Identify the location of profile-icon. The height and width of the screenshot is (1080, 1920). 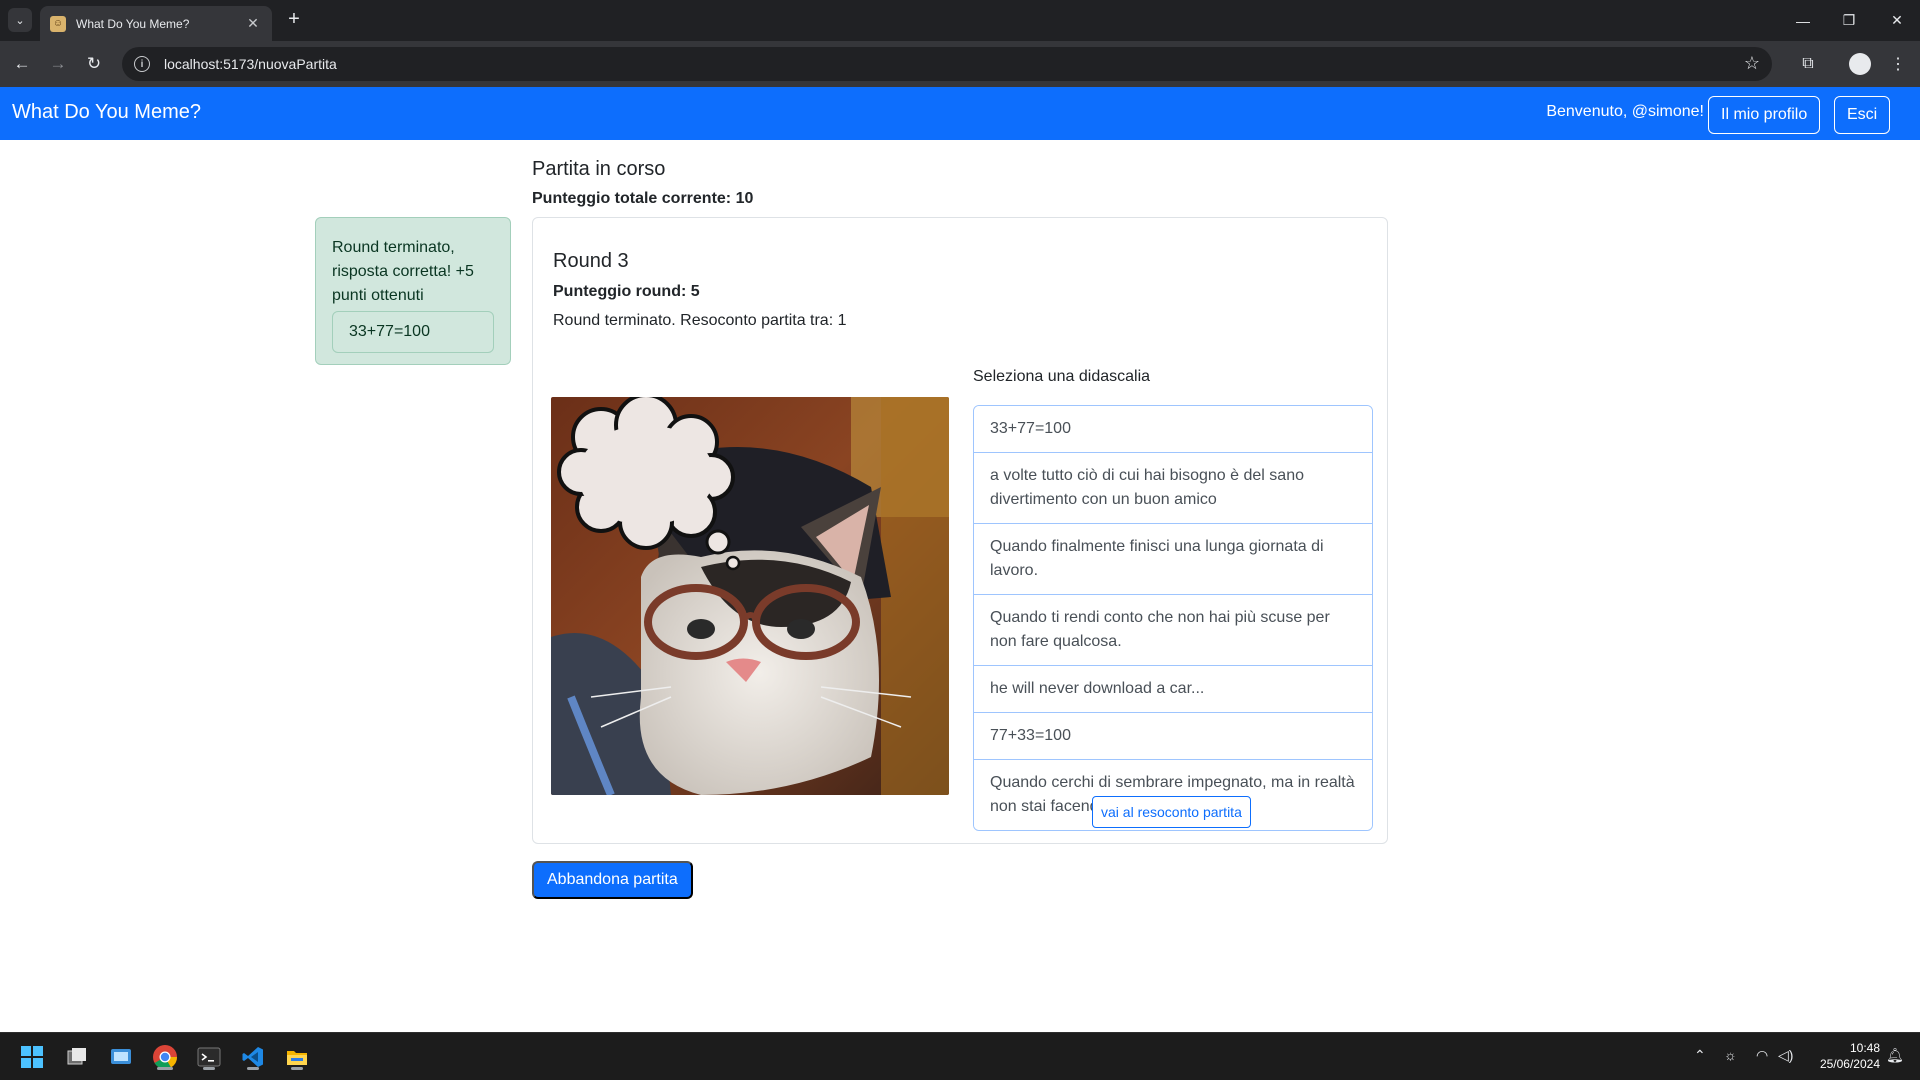
(1860, 64).